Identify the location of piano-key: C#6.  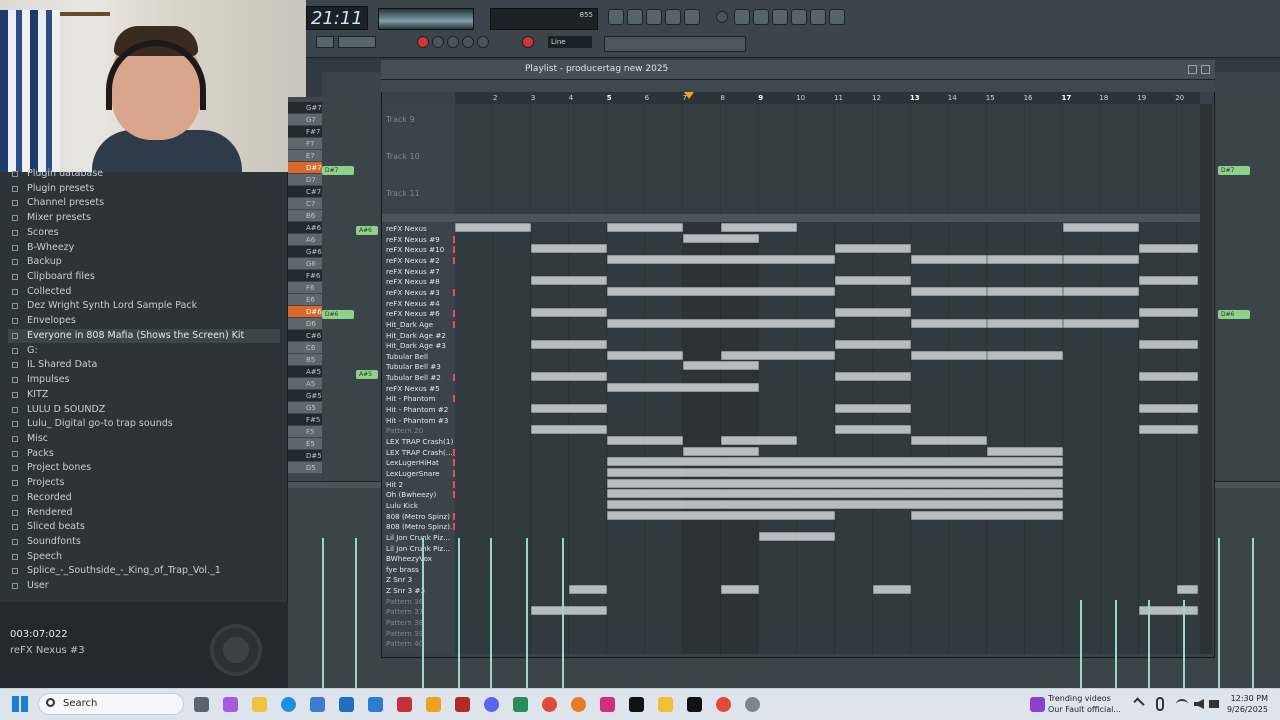
(305, 335).